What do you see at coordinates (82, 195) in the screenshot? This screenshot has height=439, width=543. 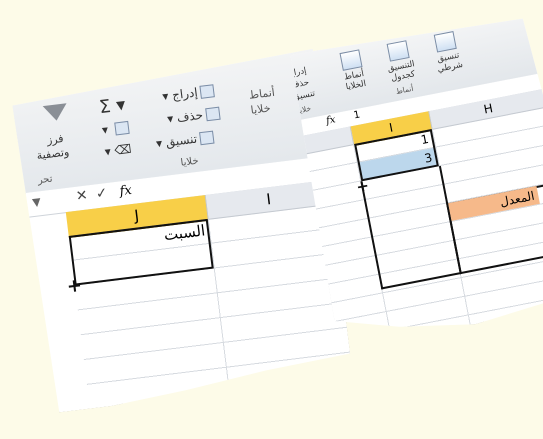 I see `cancel-icon: ✕` at bounding box center [82, 195].